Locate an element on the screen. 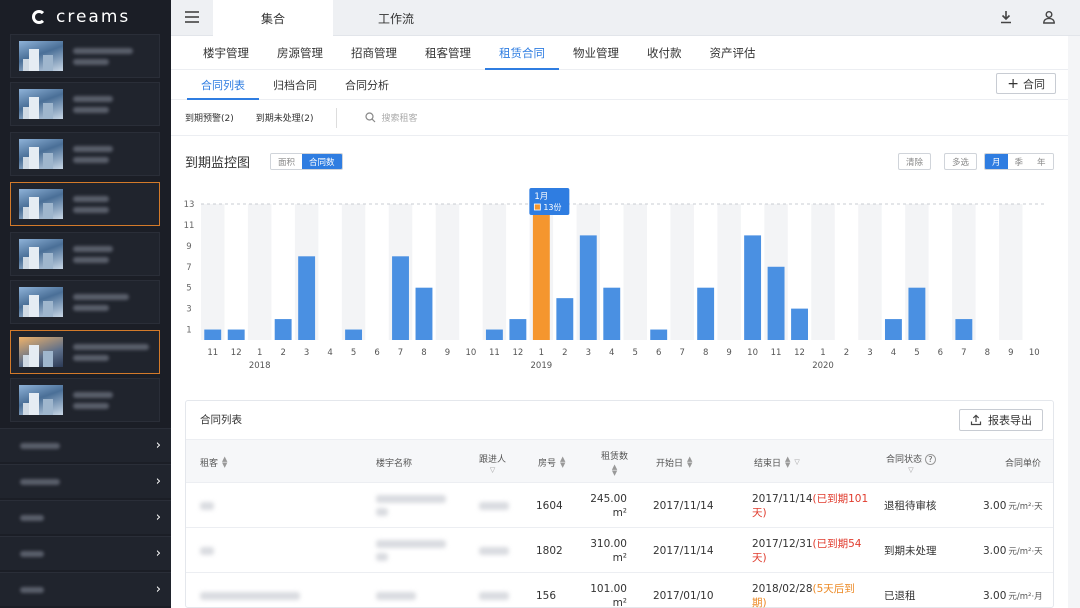 The width and height of the screenshot is (1080, 608). download-icon is located at coordinates (1006, 19).